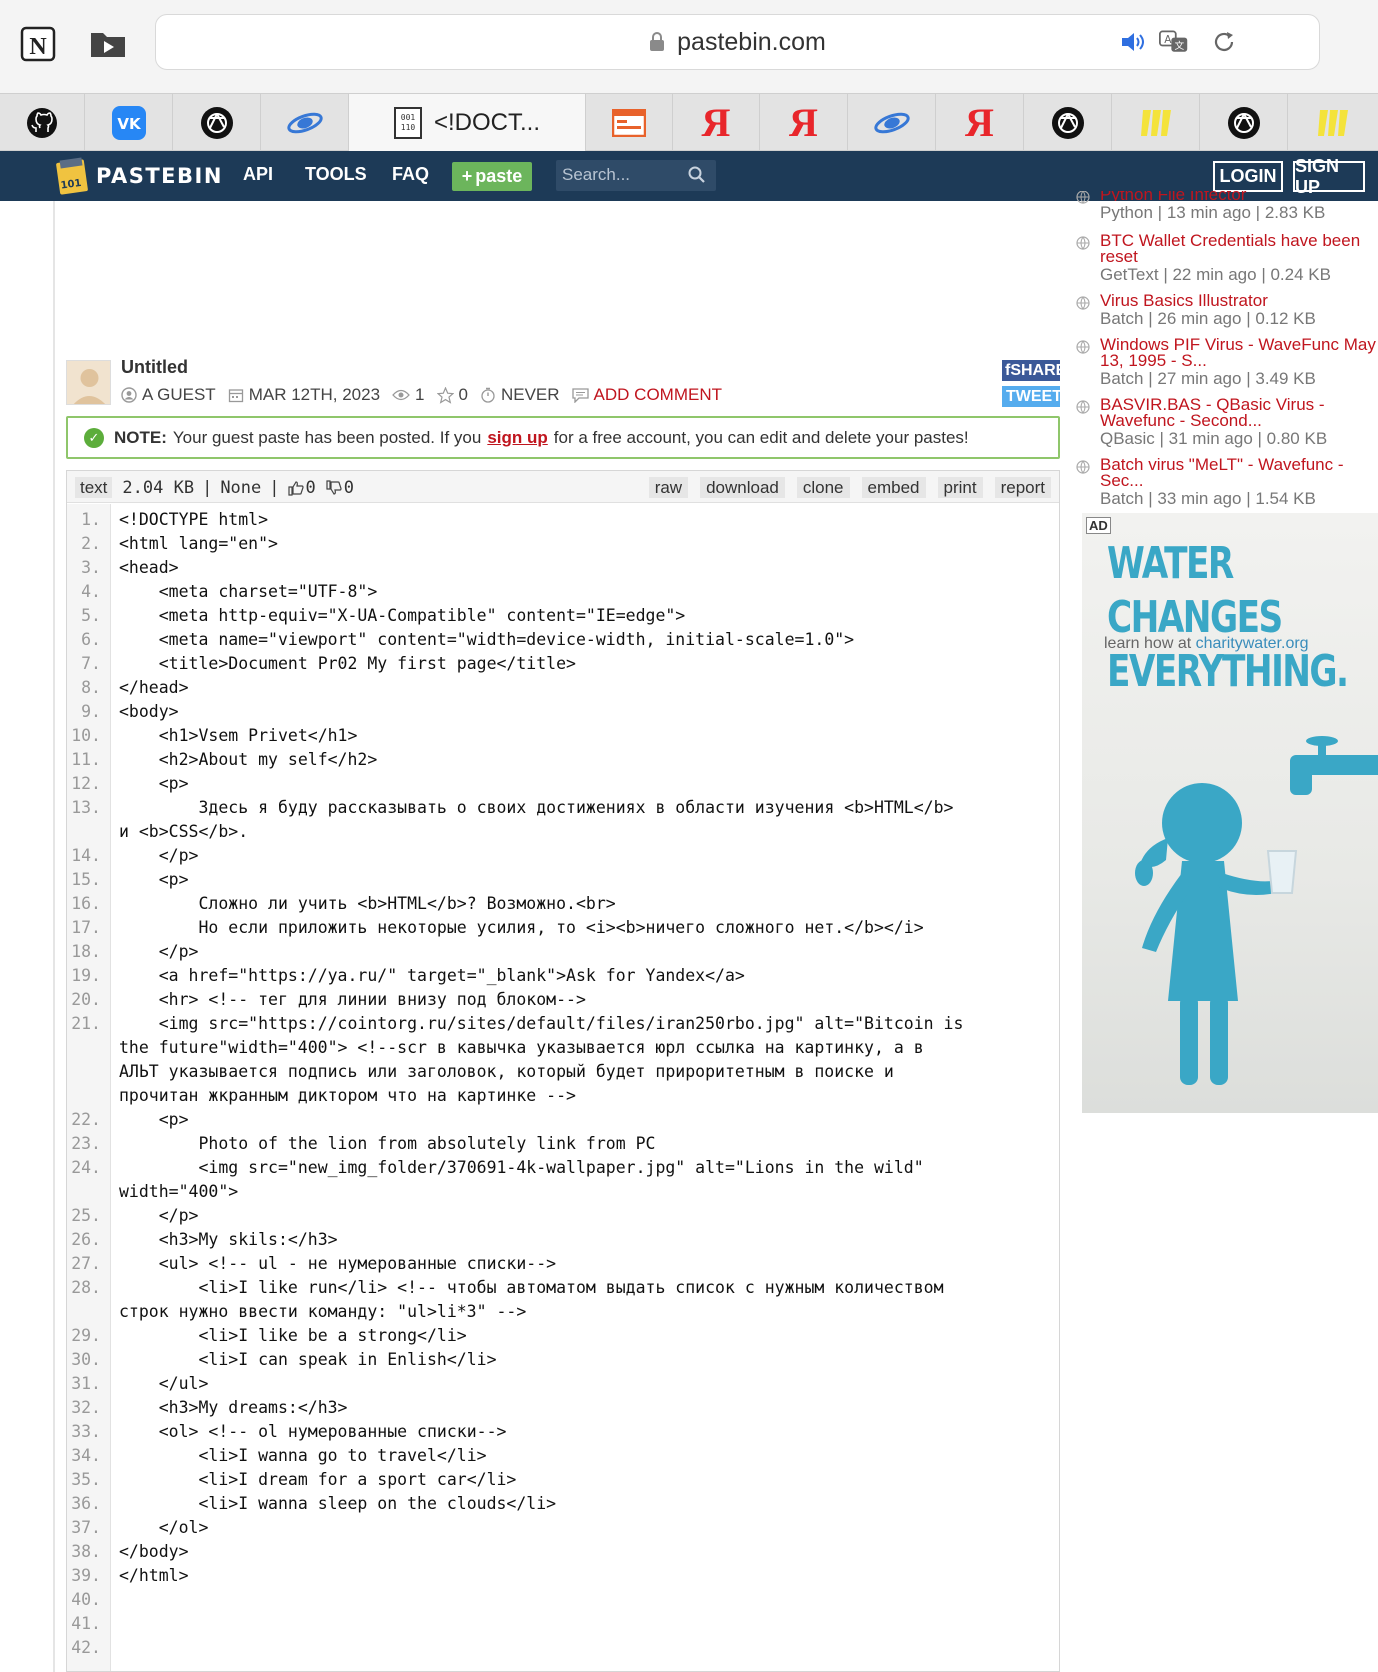  What do you see at coordinates (1285, 498) in the screenshot?
I see `recent-size: 1.54 KB` at bounding box center [1285, 498].